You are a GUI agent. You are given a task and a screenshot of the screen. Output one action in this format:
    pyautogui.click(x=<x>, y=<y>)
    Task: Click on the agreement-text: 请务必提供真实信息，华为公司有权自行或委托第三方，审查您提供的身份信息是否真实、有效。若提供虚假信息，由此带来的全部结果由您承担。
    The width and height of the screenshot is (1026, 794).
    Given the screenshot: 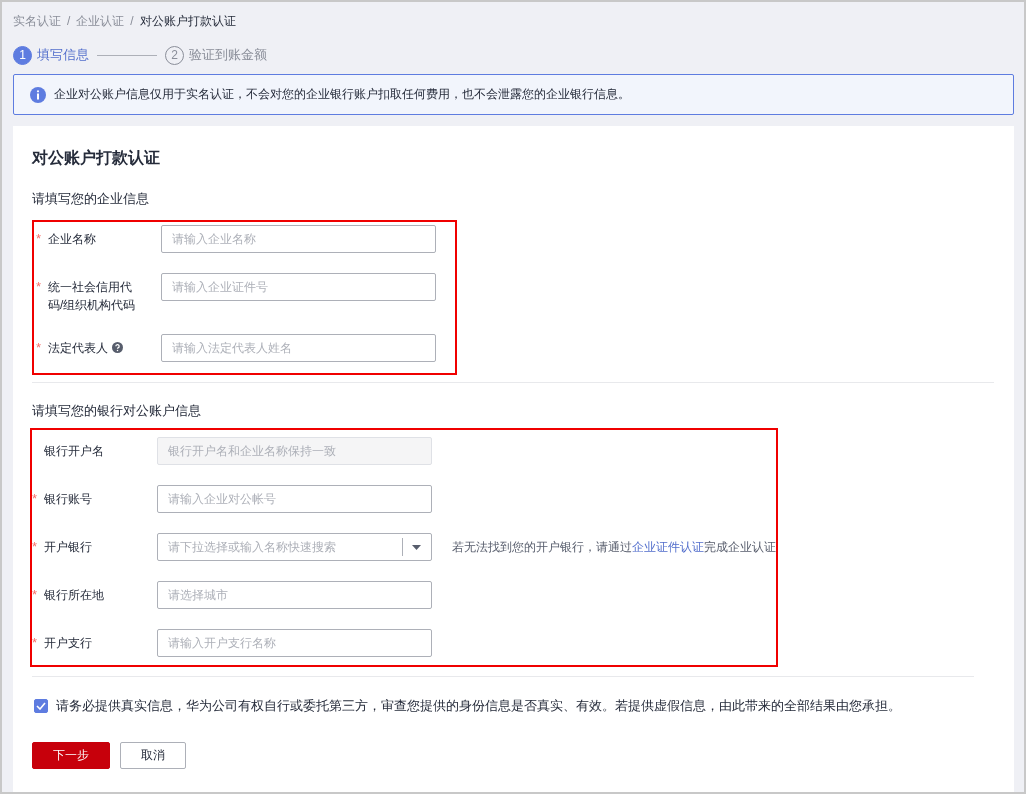 What is the action you would take?
    pyautogui.click(x=478, y=706)
    